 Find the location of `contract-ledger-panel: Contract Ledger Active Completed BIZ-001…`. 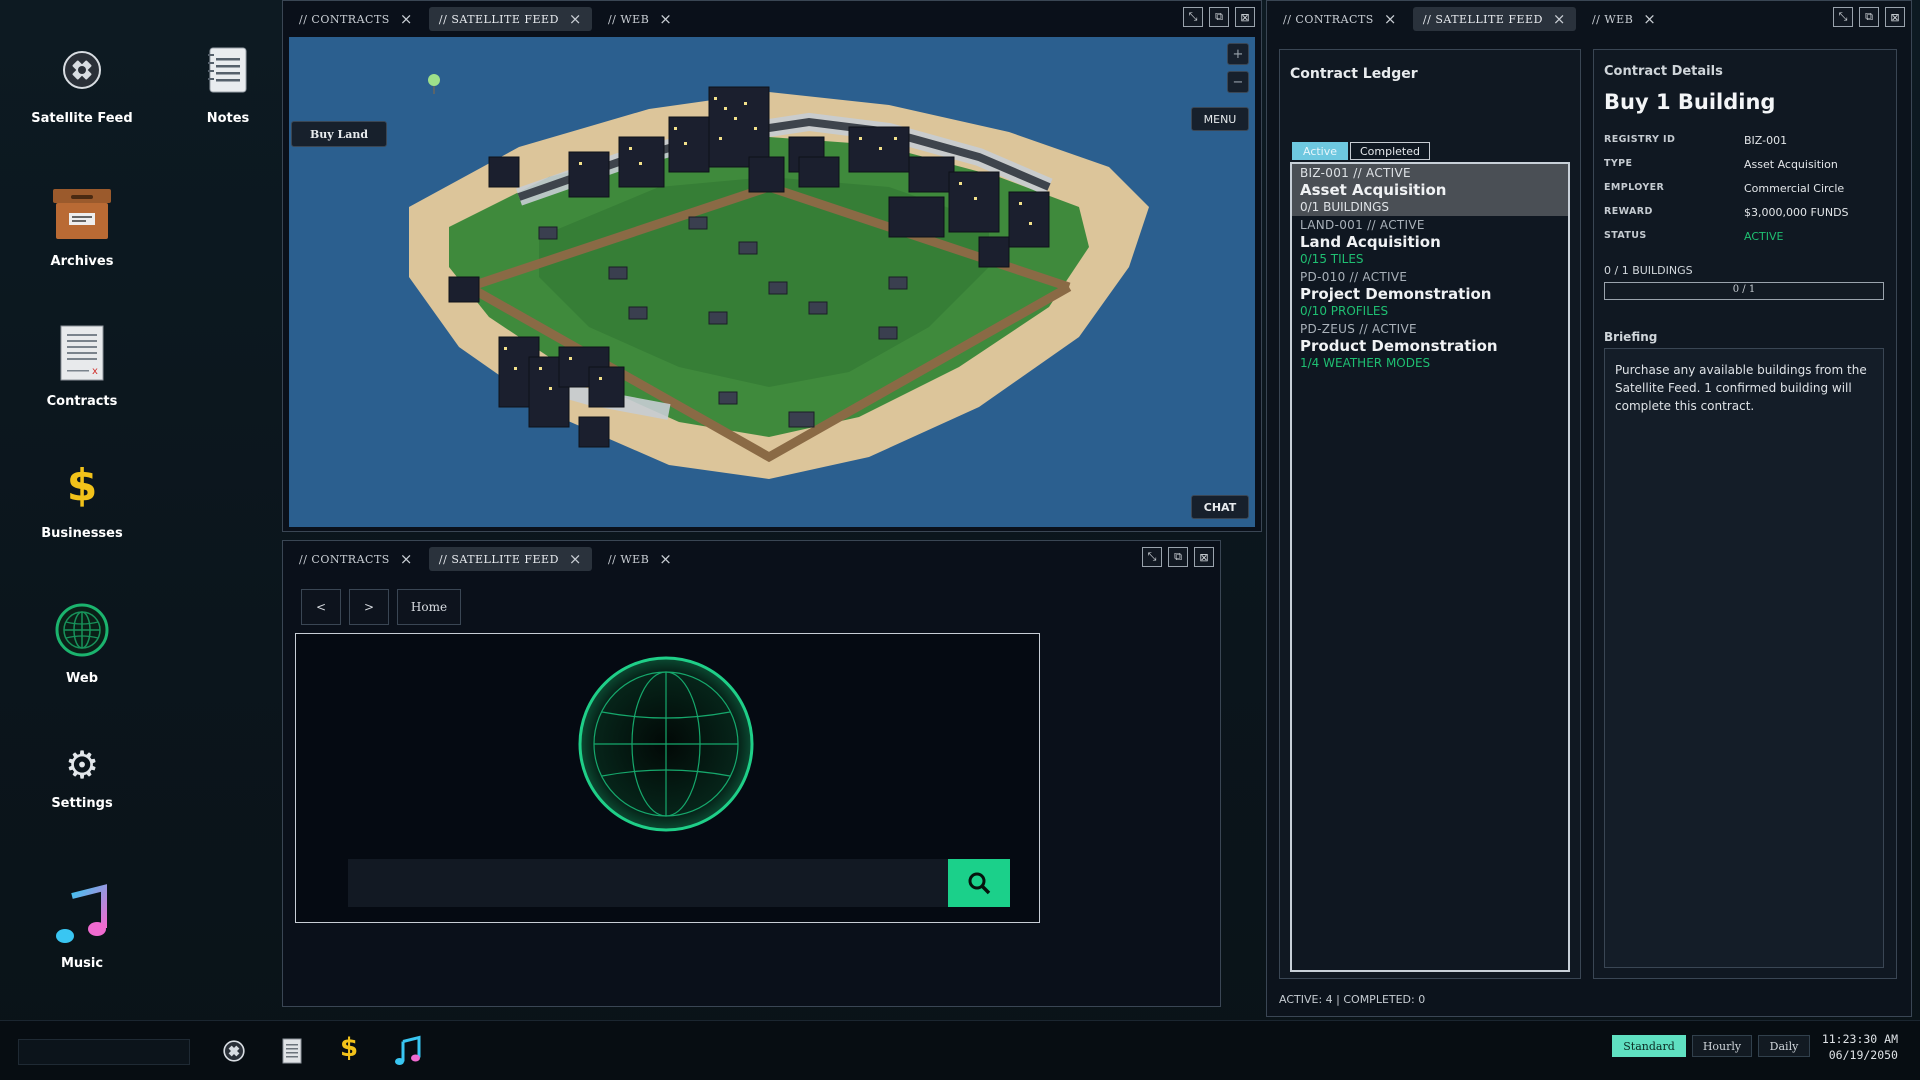

contract-ledger-panel: Contract Ledger Active Completed BIZ-001… is located at coordinates (1430, 514).